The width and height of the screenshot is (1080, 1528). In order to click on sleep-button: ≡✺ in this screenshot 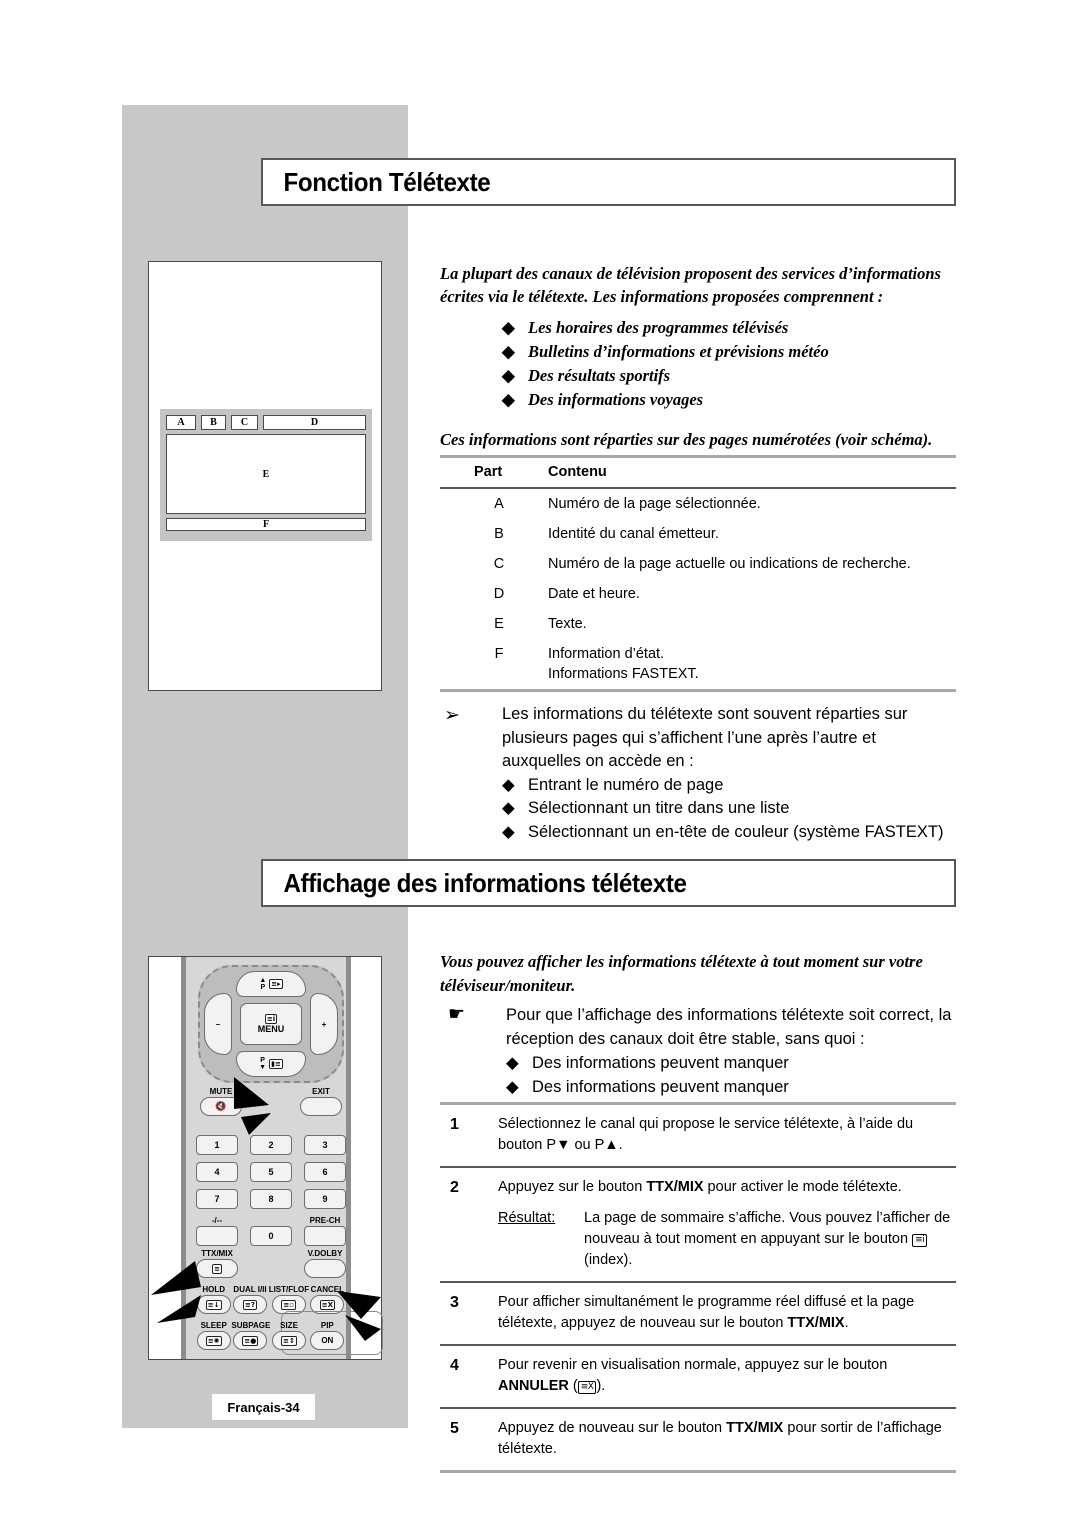, I will do `click(213, 1340)`.